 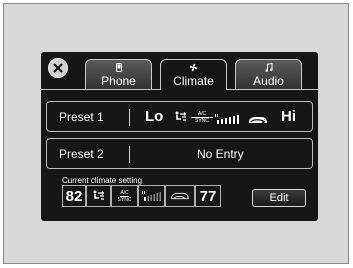 I want to click on preset-1-ac-sync: A/C SYNC, so click(x=202, y=117).